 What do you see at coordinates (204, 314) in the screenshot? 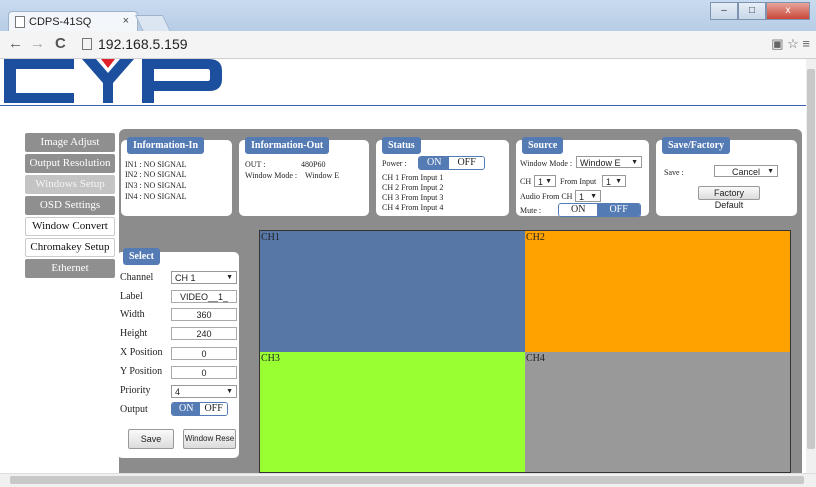
I see `width-input: 360` at bounding box center [204, 314].